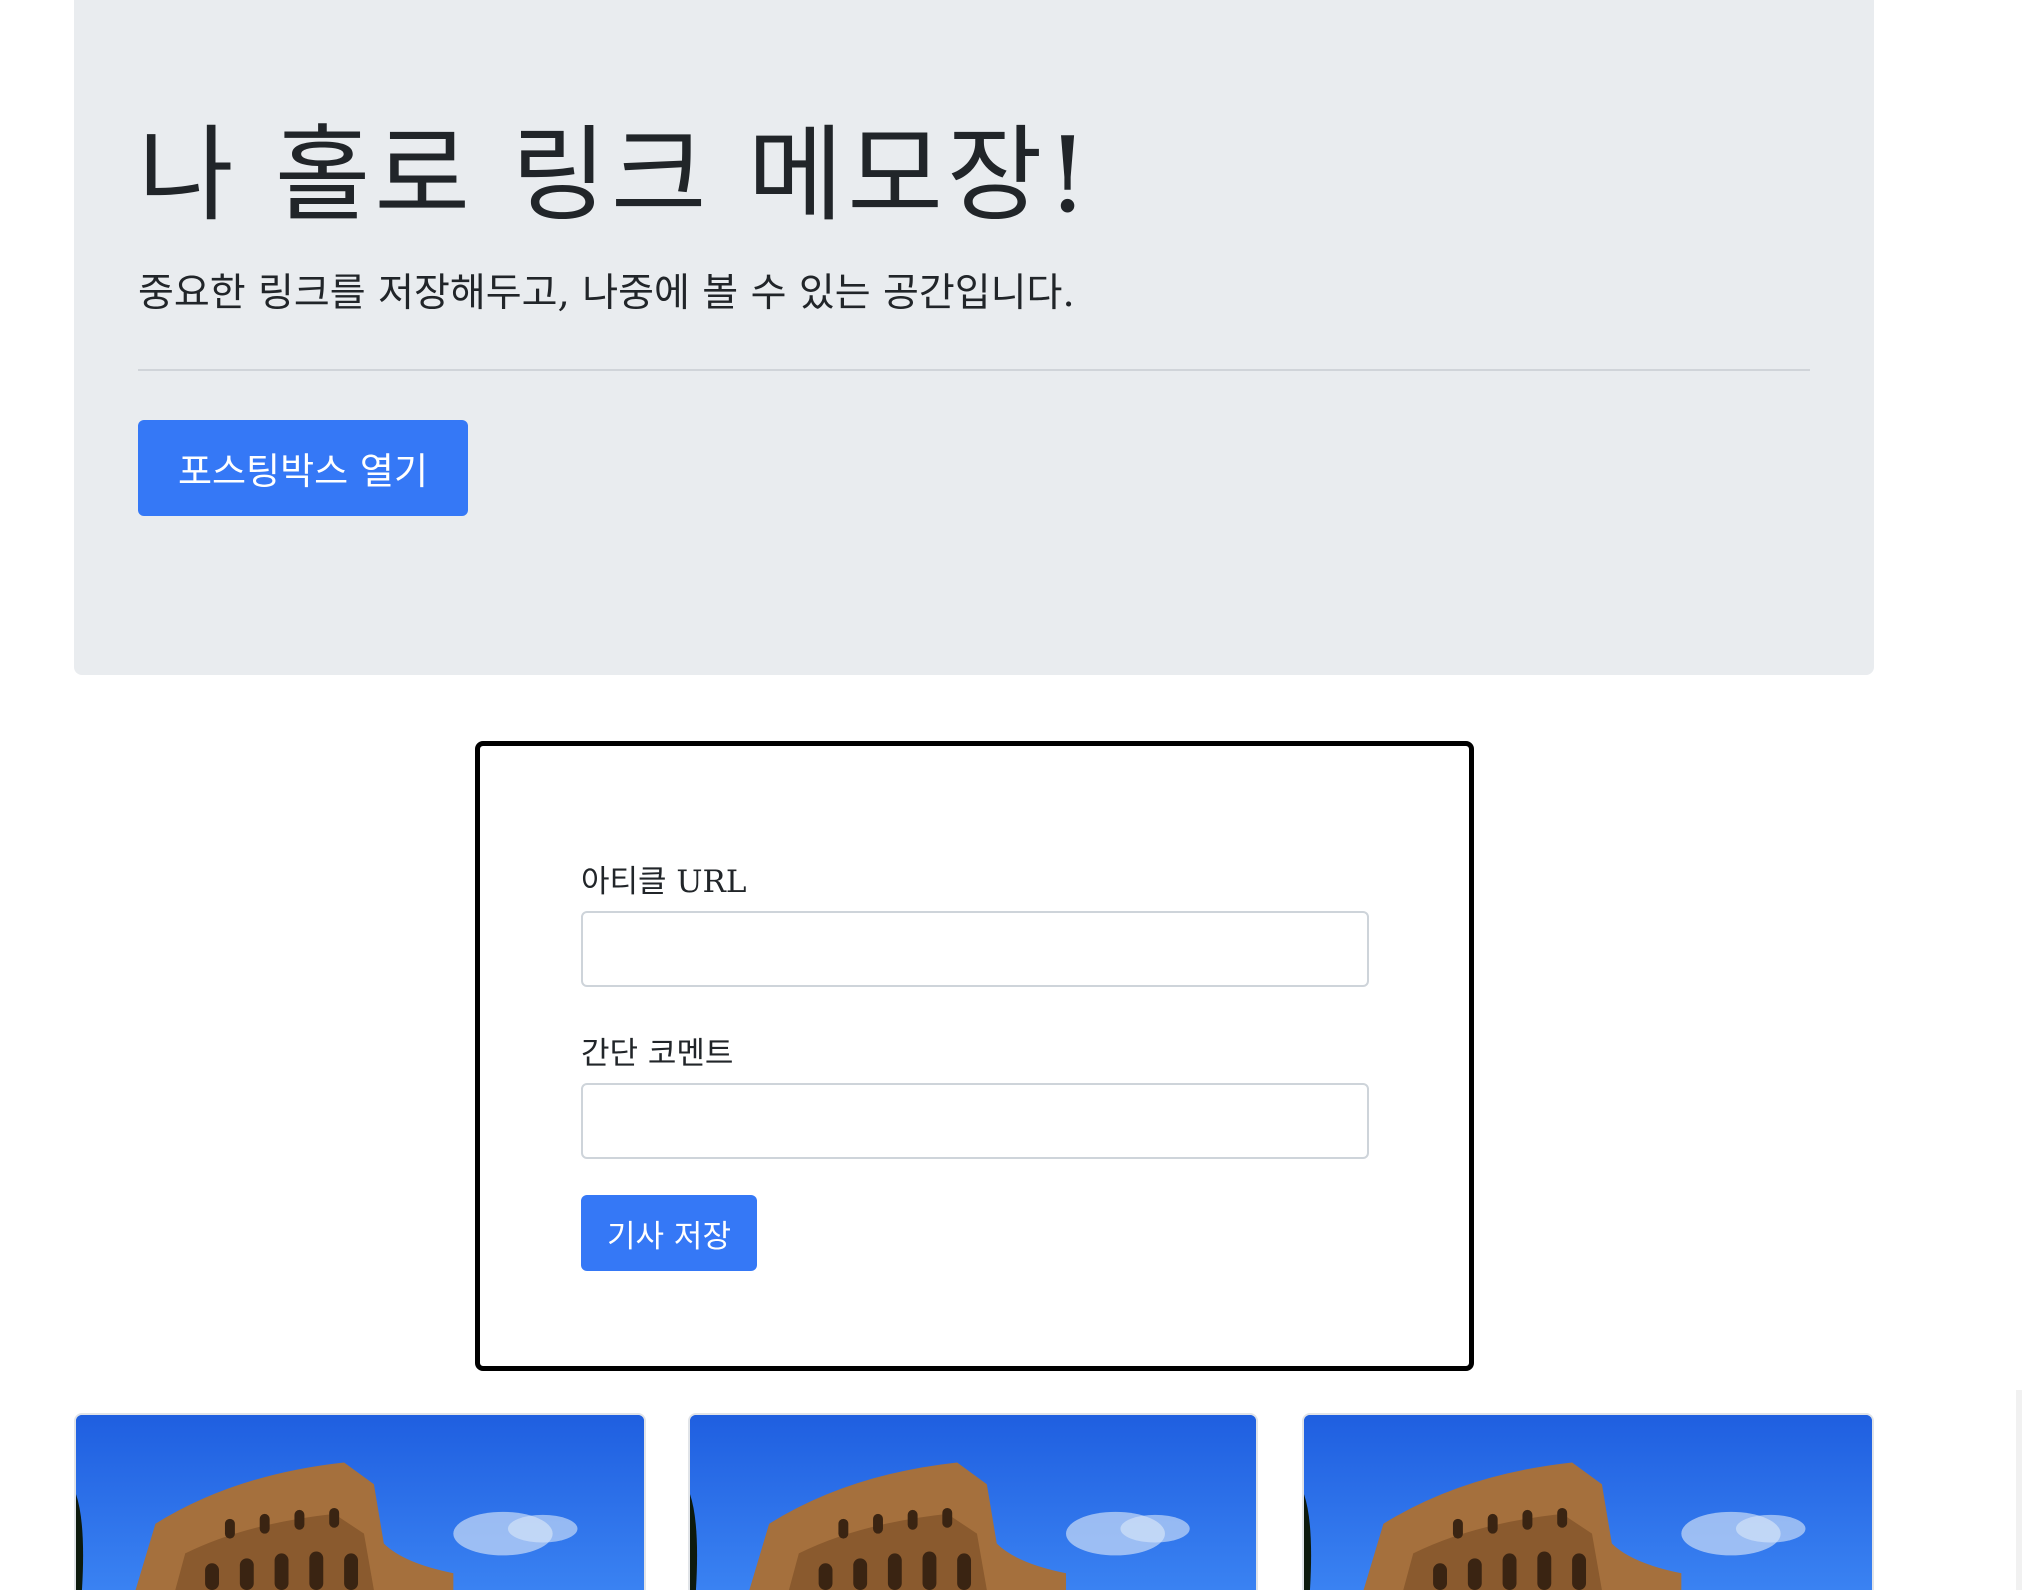 This screenshot has height=1590, width=2022. Describe the element at coordinates (606, 293) in the screenshot. I see `page-lead: 중요한 링크를 저장해두고, 나중에 볼 수 있는 공간입니다.` at that location.